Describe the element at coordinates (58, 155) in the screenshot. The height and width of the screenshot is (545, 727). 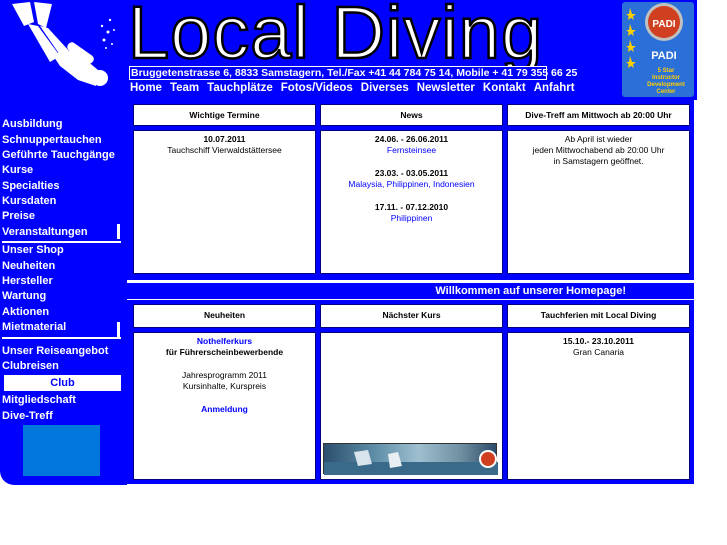
I see `sidebar-item-gefuehrte-tauchgaenge: Geführte Tauchgänge` at that location.